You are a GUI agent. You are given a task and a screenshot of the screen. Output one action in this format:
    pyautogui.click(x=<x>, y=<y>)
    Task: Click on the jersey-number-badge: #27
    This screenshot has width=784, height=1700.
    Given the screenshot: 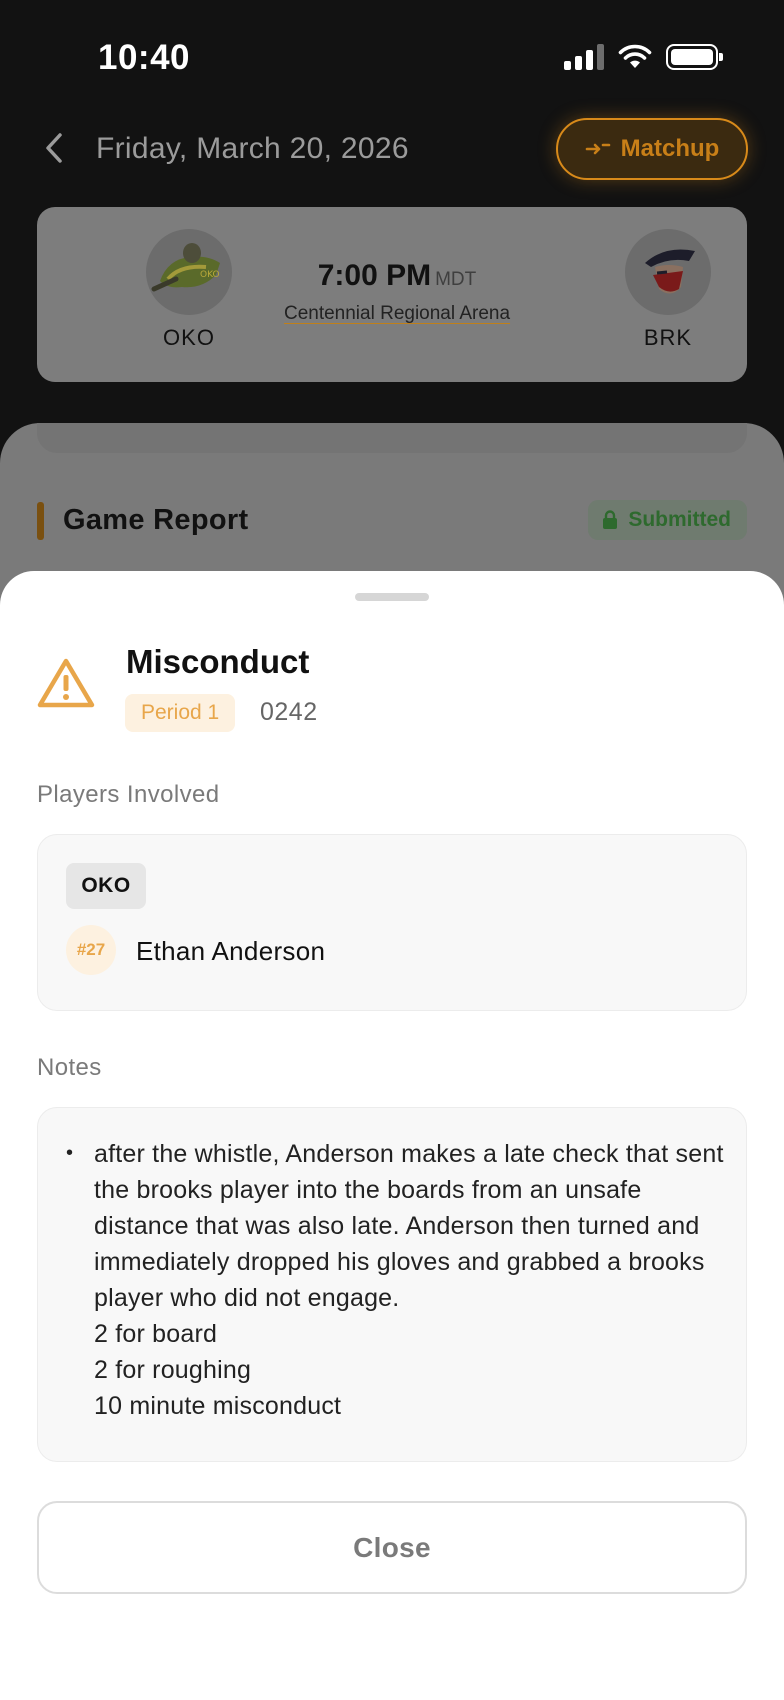 What is the action you would take?
    pyautogui.click(x=91, y=950)
    